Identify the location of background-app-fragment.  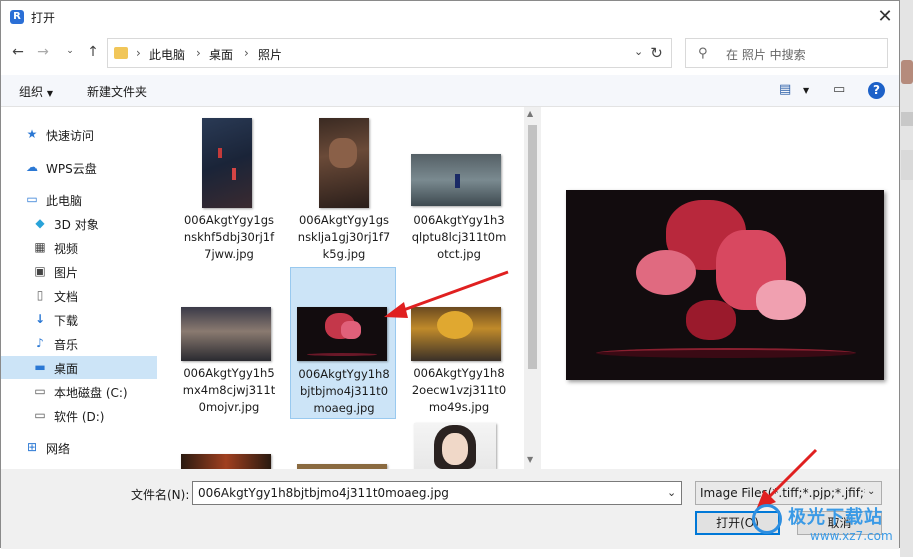
(907, 165).